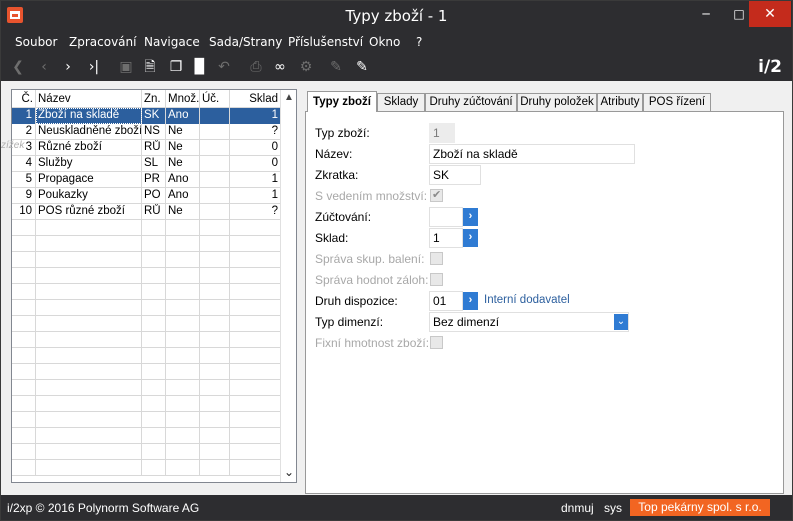  Describe the element at coordinates (446, 301) in the screenshot. I see `druh-dispozice-field: 01` at that location.